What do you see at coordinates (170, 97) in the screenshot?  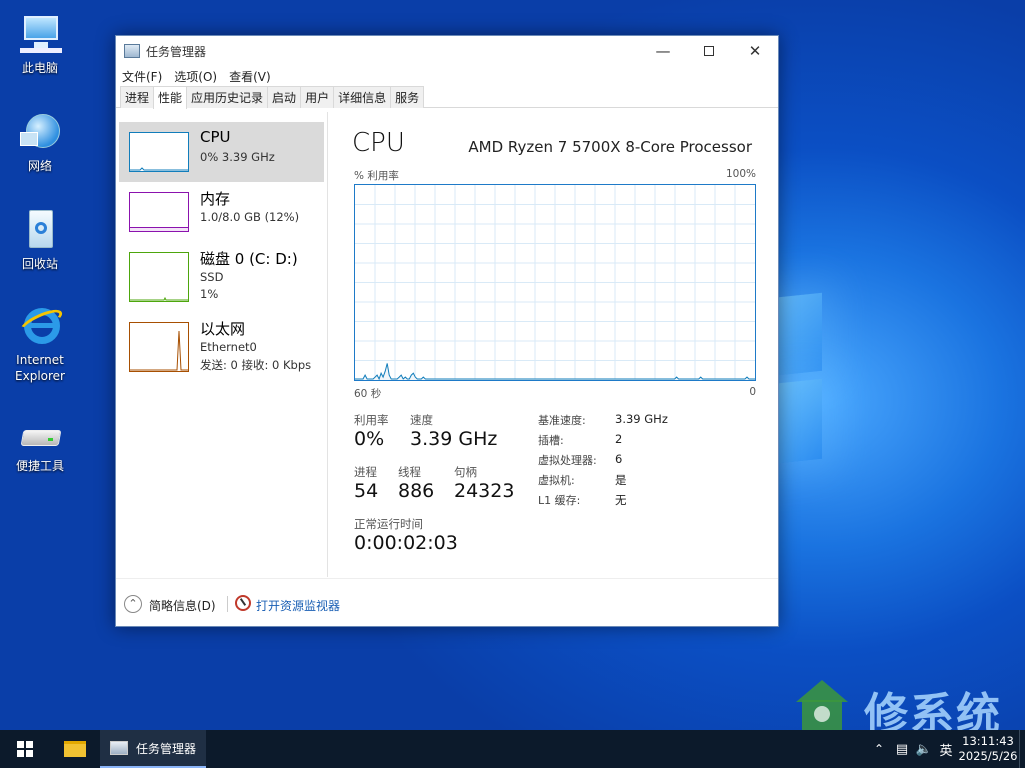 I see `tab-performance: 性能` at bounding box center [170, 97].